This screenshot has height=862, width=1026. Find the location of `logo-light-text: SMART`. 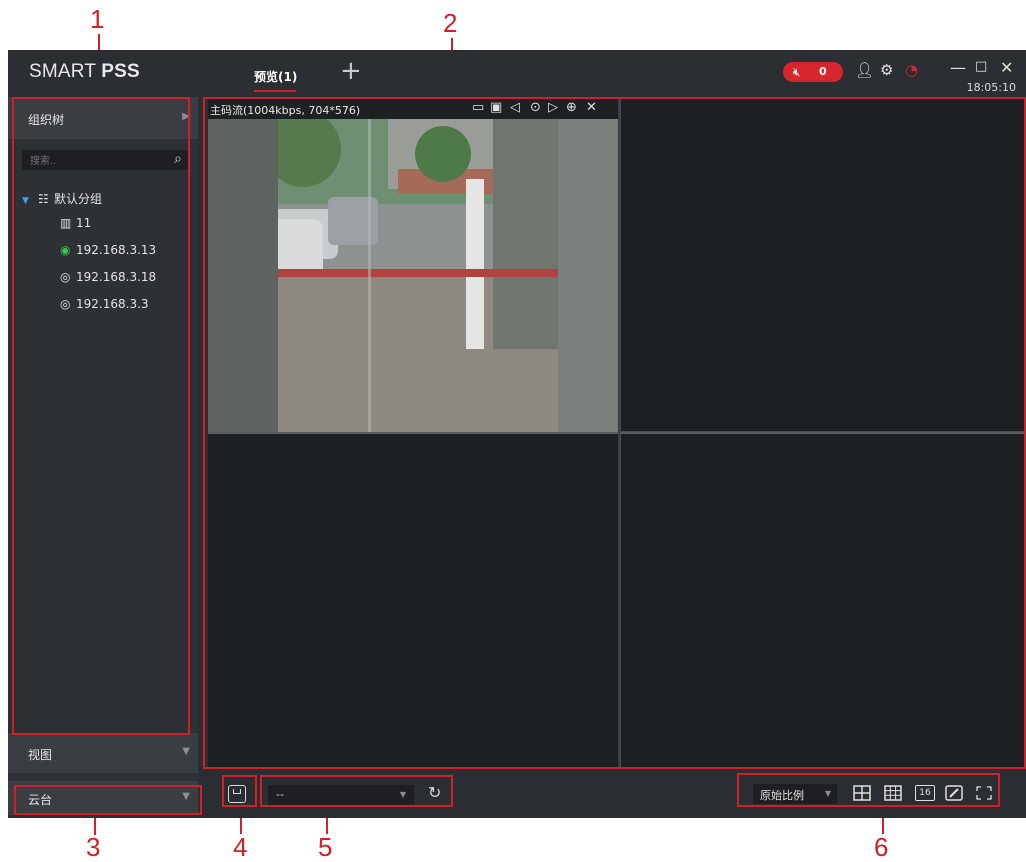

logo-light-text: SMART is located at coordinates (65, 71).